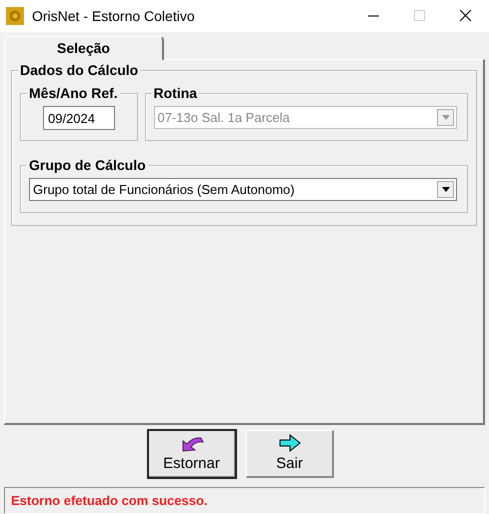 This screenshot has height=514, width=489. I want to click on maximize-icon, so click(420, 16).